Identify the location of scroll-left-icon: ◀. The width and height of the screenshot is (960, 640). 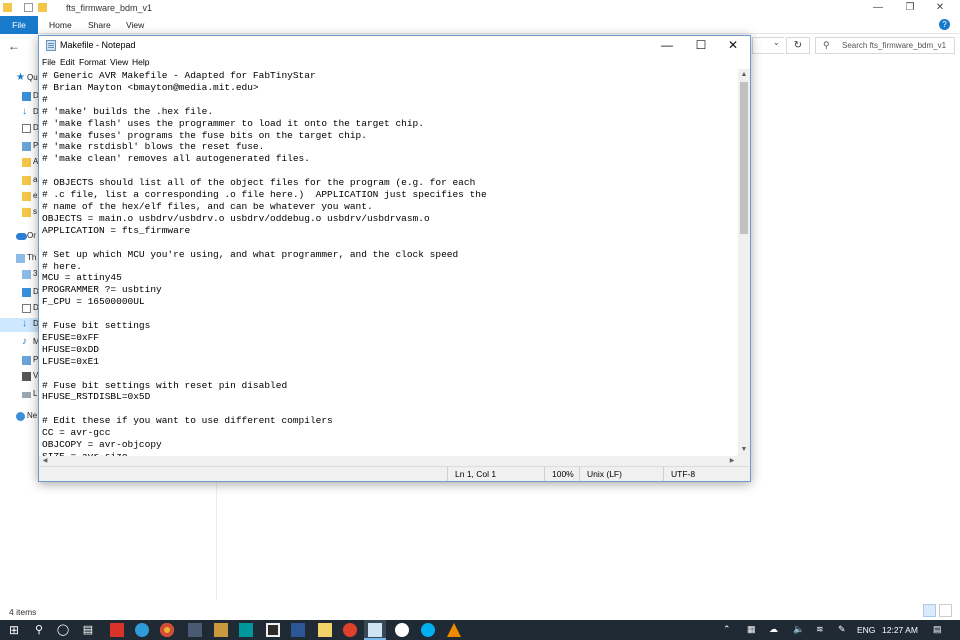
(45, 461).